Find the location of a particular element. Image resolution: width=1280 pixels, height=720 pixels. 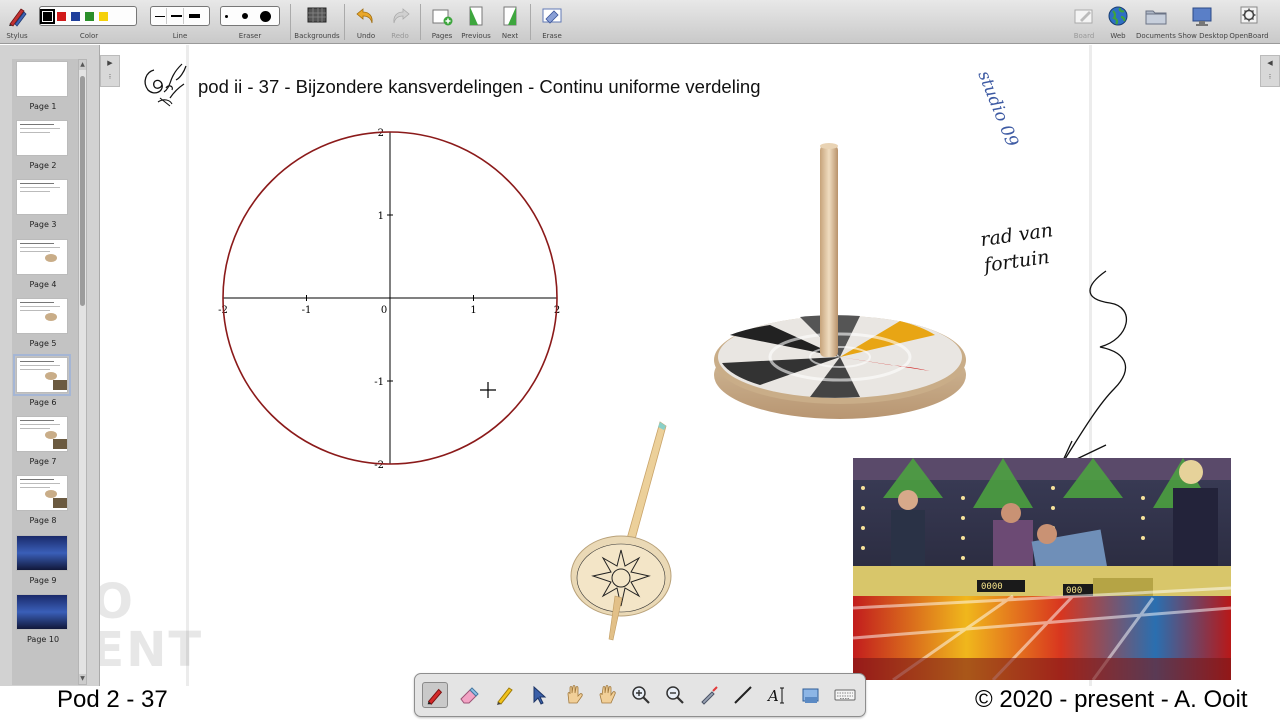

zoom-out-icon is located at coordinates (675, 695).